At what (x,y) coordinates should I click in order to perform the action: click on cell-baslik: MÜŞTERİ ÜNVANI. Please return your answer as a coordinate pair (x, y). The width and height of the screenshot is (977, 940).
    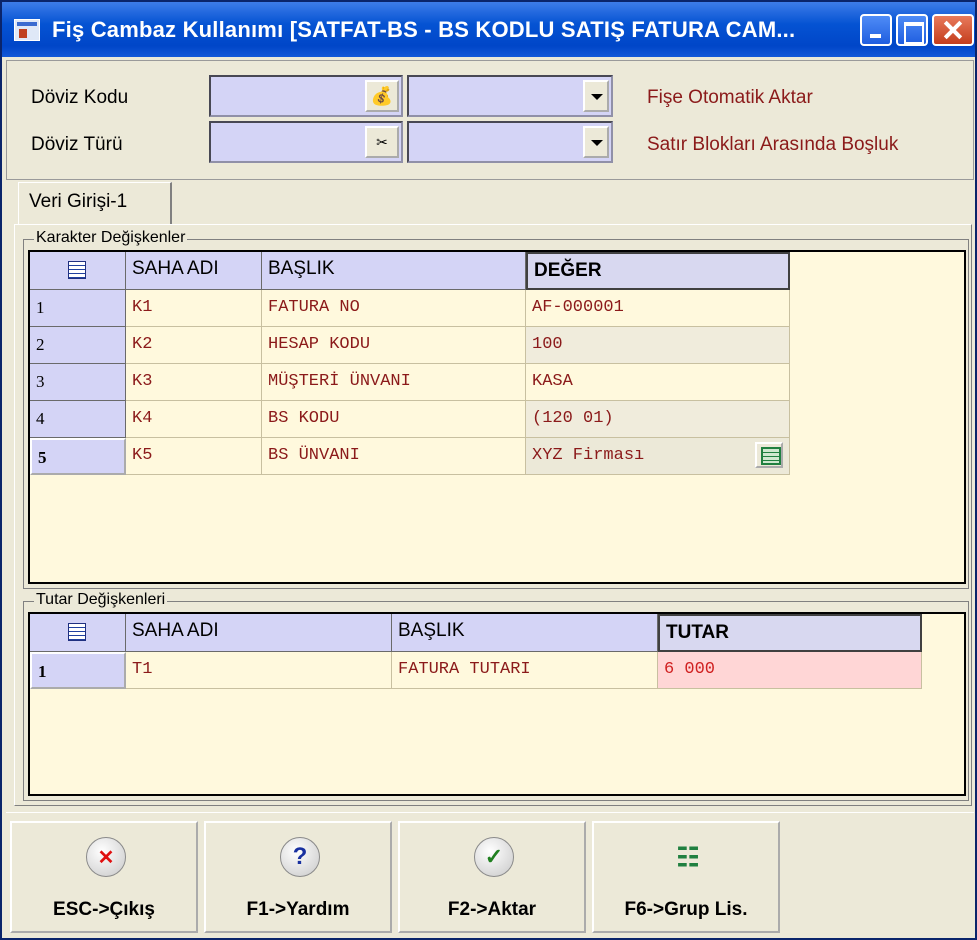
    Looking at the image, I should click on (394, 382).